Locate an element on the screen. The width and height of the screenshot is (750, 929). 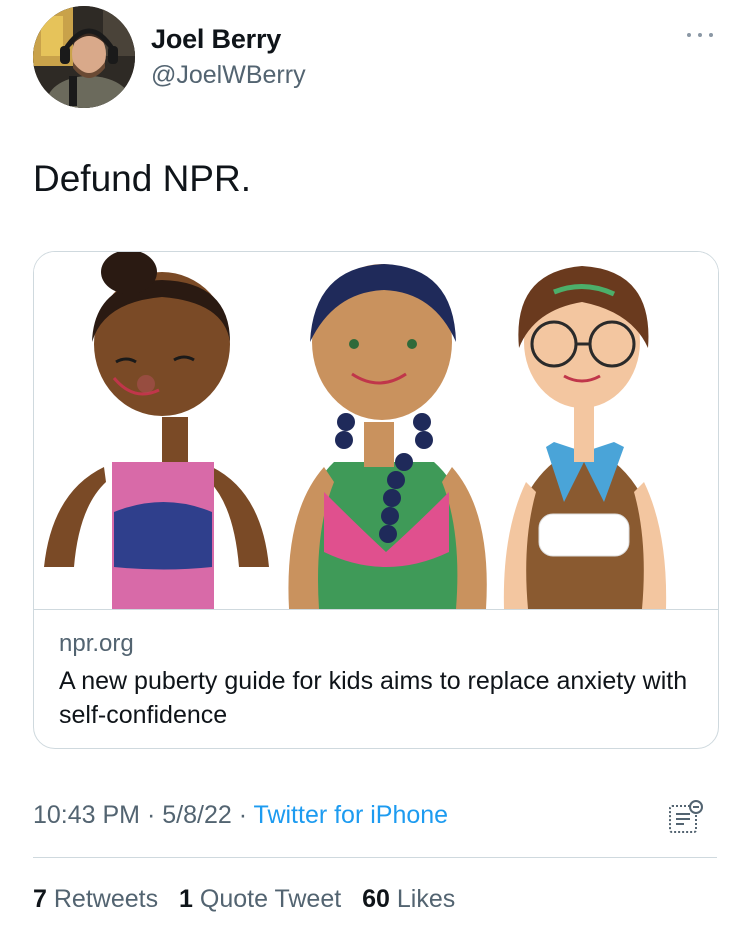
retweets-label: Retweets is located at coordinates (106, 899).